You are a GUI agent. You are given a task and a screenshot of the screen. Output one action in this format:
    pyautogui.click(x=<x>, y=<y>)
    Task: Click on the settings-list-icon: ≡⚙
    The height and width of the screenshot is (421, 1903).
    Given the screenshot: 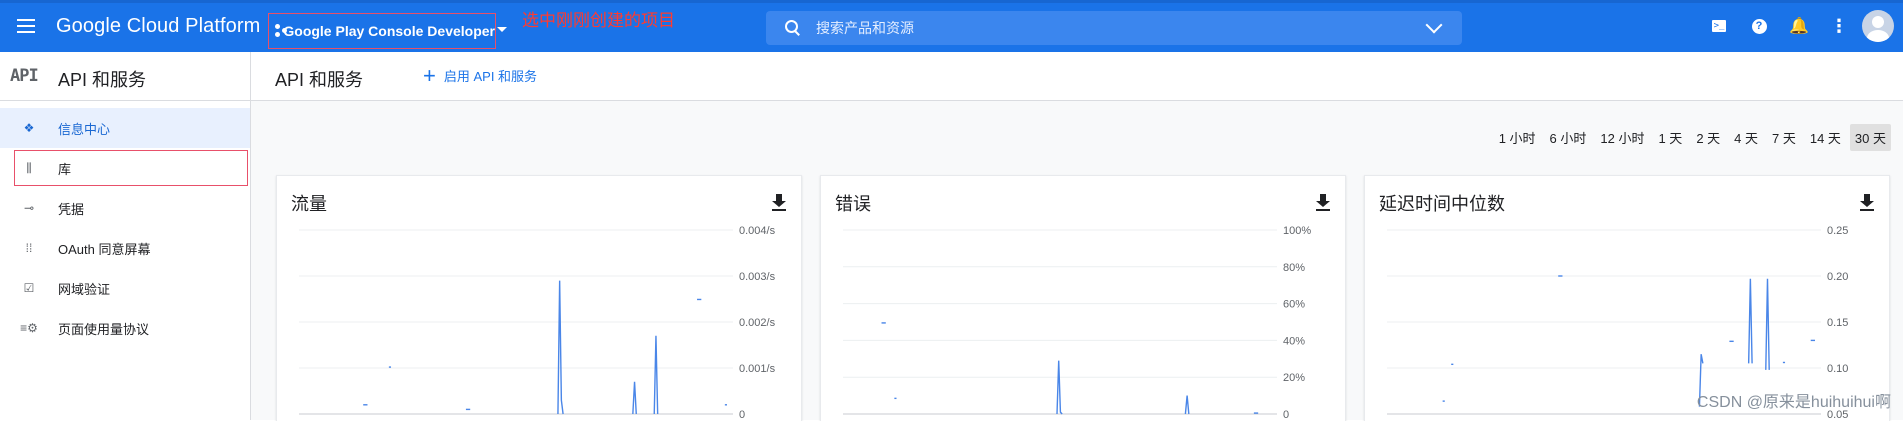 What is the action you would take?
    pyautogui.click(x=29, y=328)
    